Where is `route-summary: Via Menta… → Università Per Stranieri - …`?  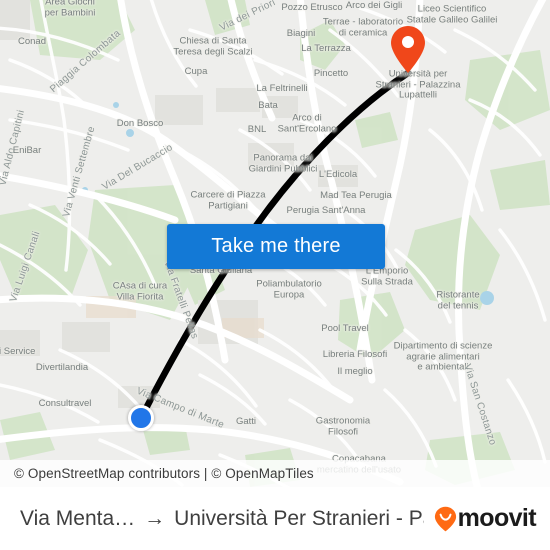
route-summary: Via Menta… → Università Per Stranieri - … is located at coordinates (222, 519).